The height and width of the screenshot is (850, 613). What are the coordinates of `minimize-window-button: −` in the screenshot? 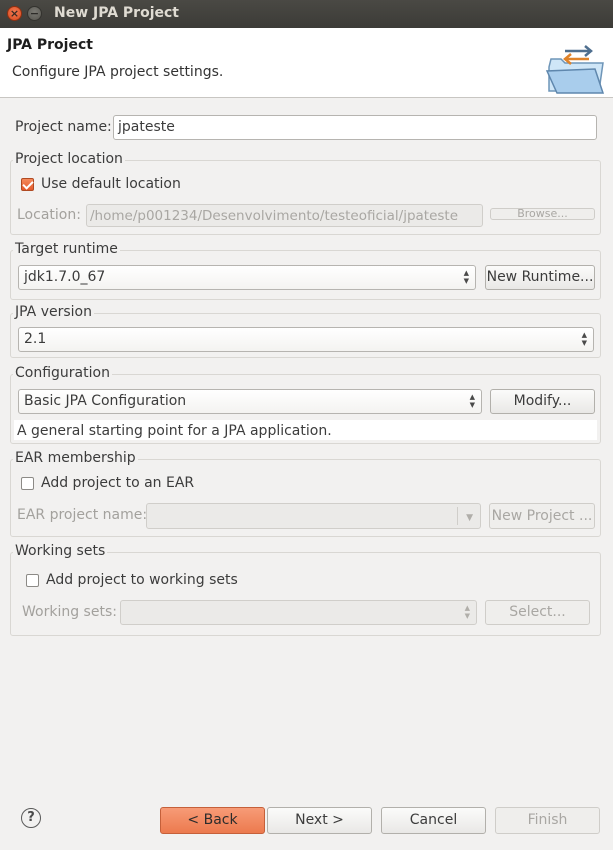 It's located at (34, 13).